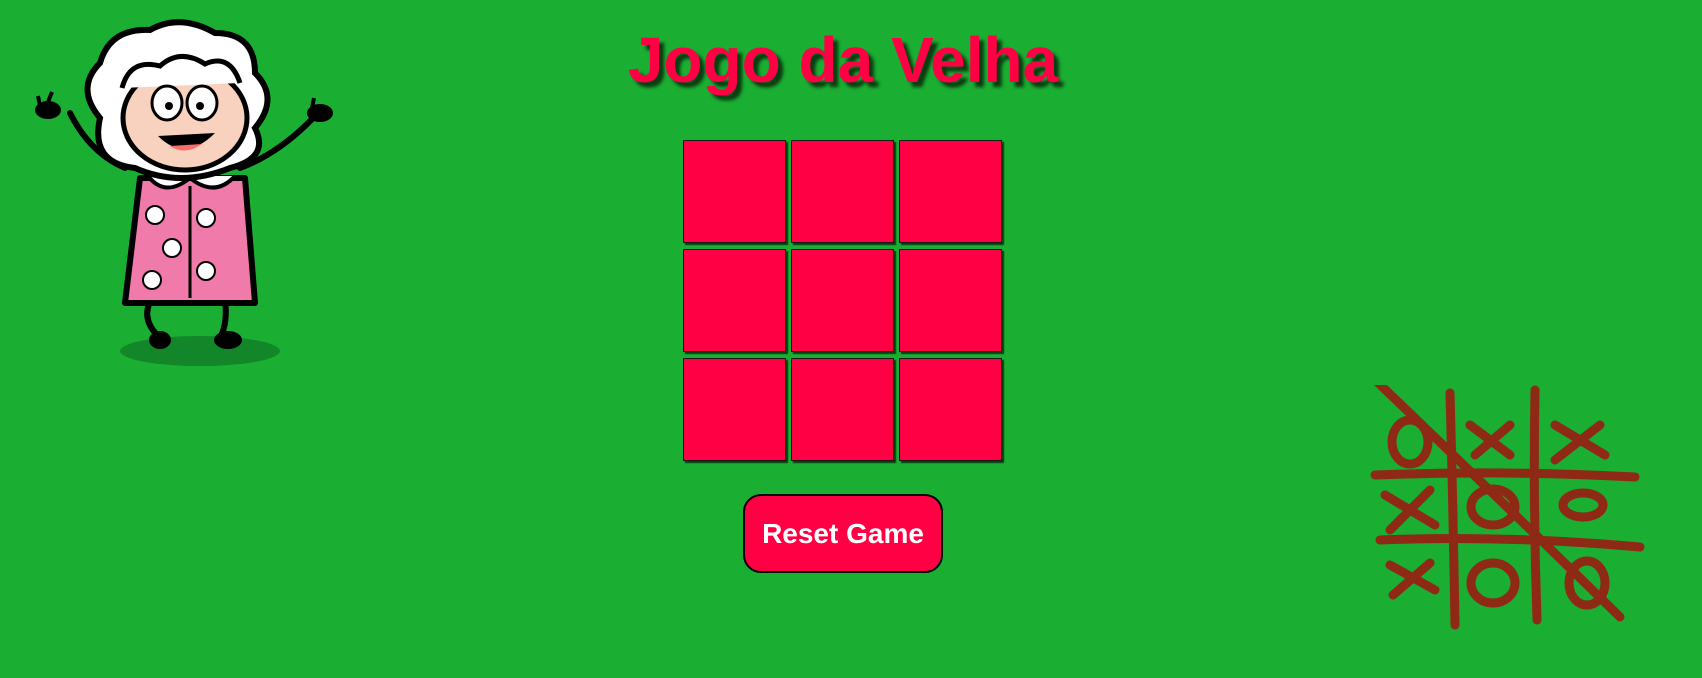 This screenshot has height=678, width=1702. Describe the element at coordinates (843, 533) in the screenshot. I see `reset-game-button: Reset Game` at that location.